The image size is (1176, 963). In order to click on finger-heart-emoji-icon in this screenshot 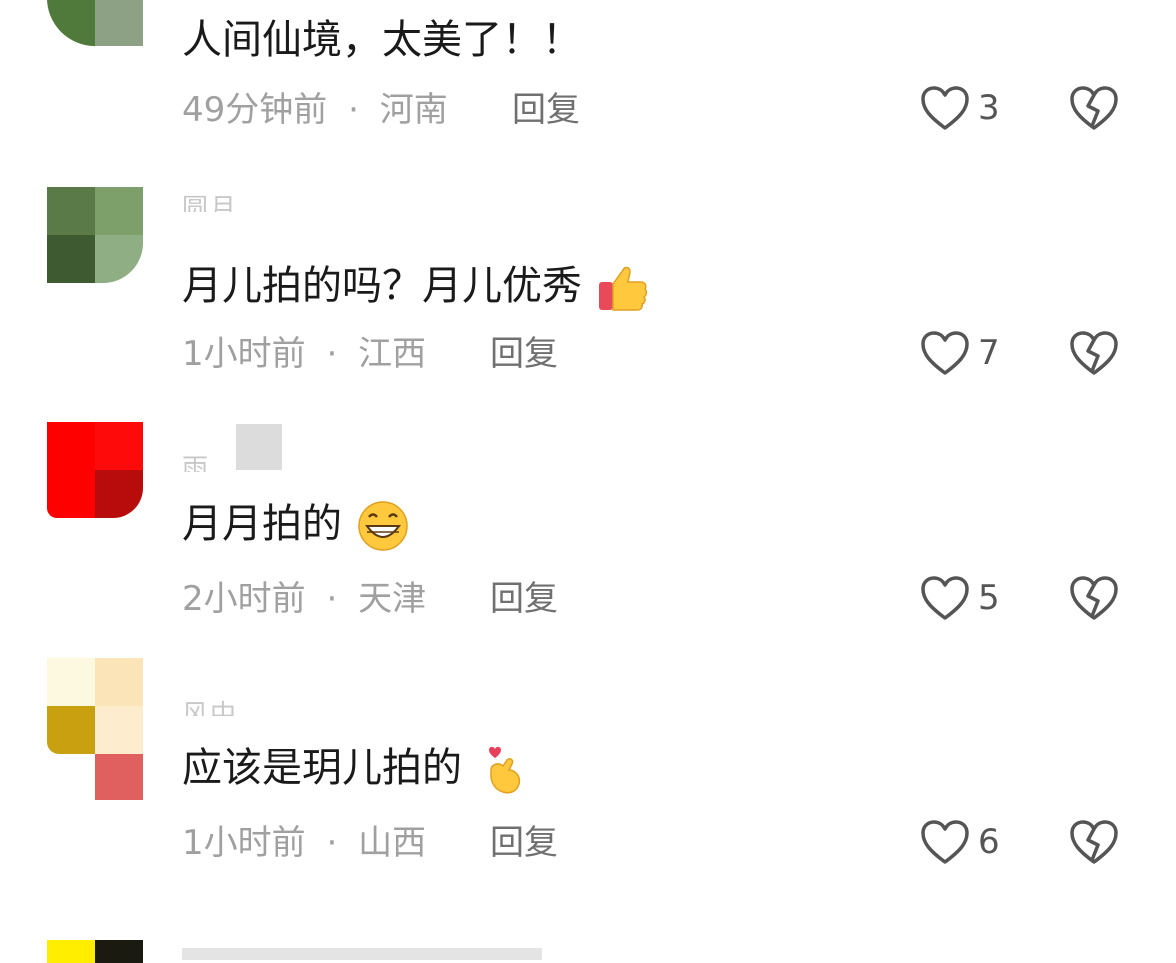, I will do `click(504, 770)`.